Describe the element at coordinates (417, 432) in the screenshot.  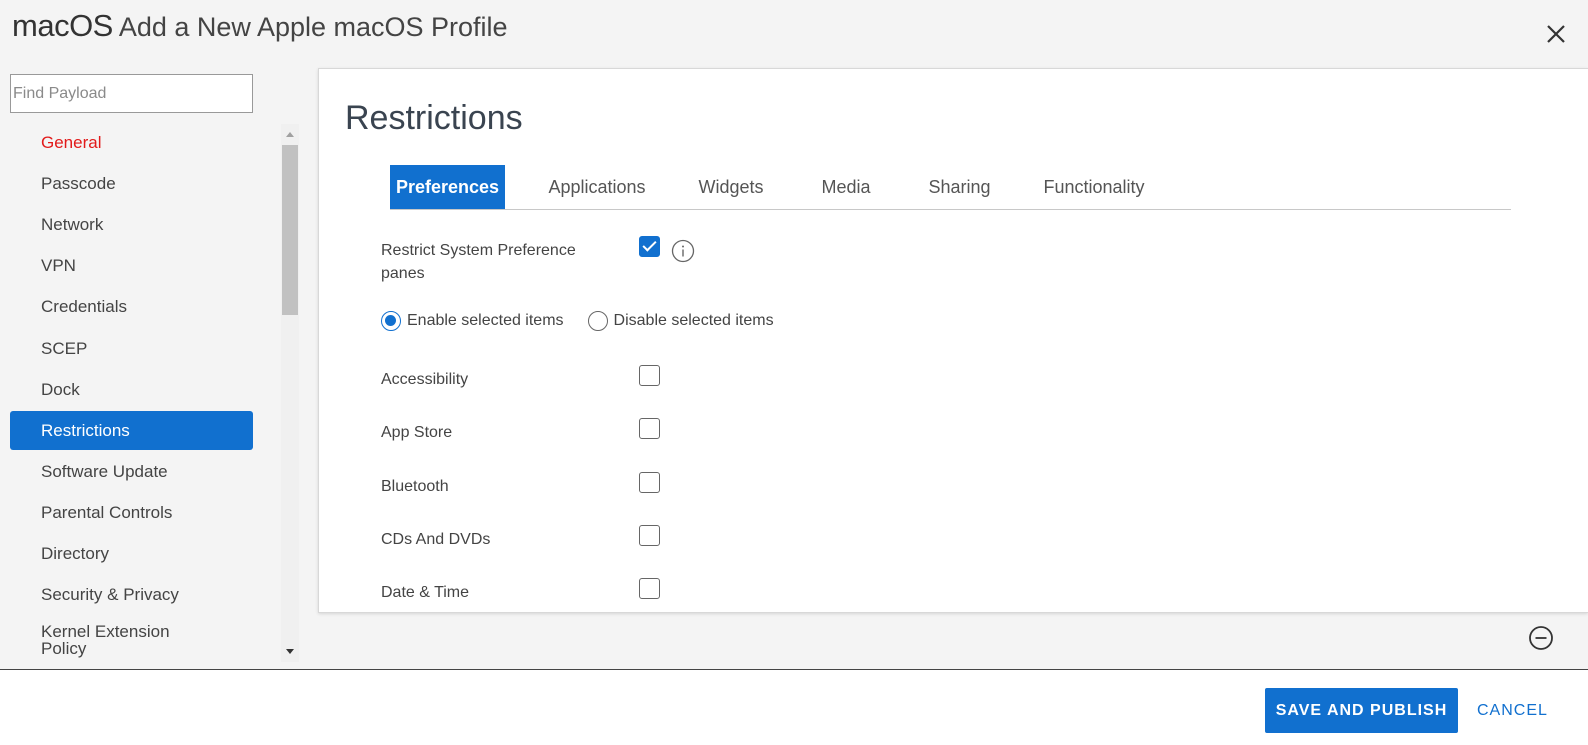
I see `app-store-label: App Store` at that location.